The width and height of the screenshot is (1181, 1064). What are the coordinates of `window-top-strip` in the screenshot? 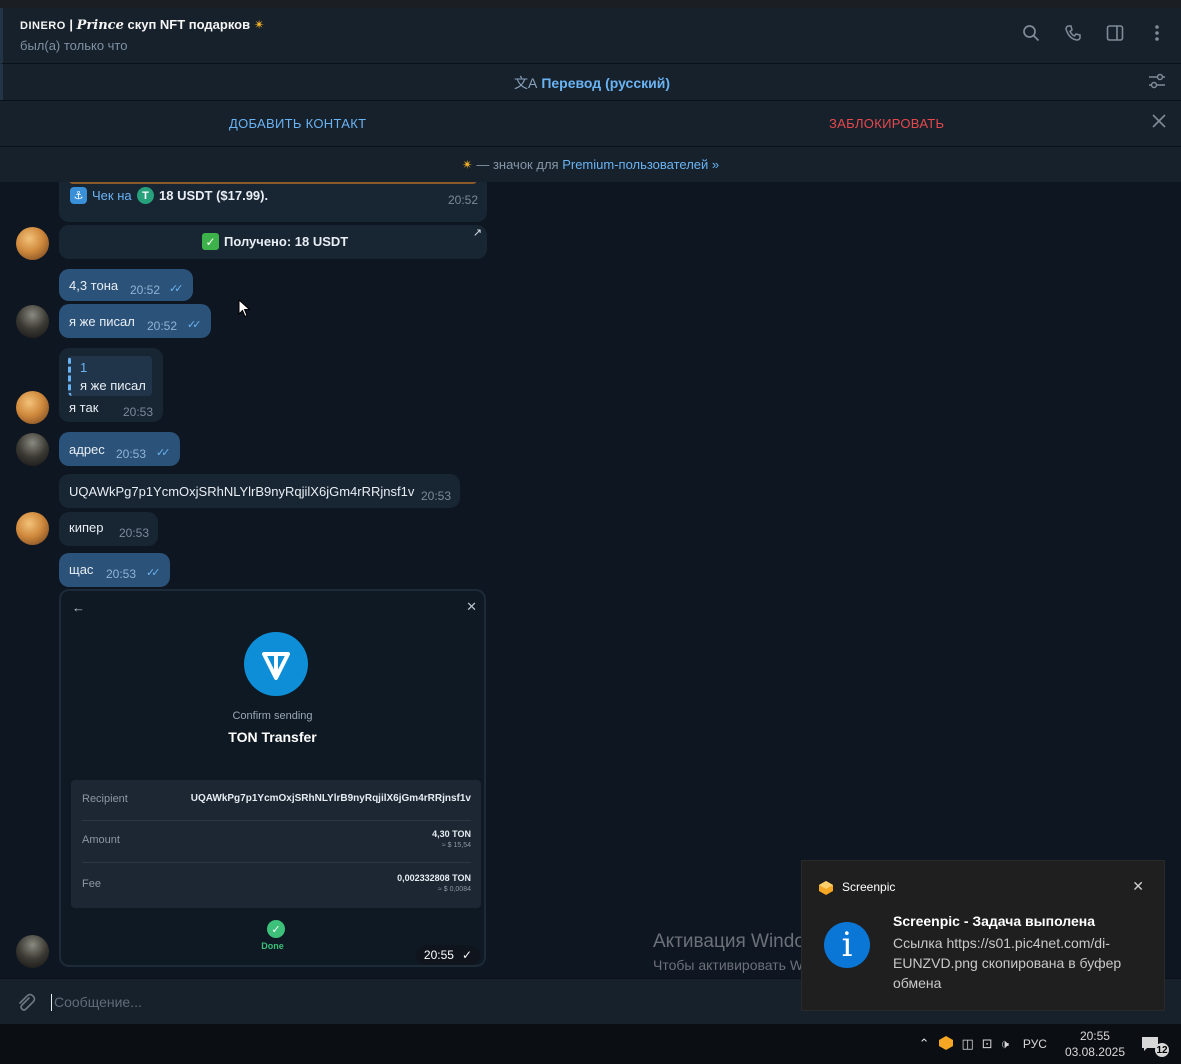 It's located at (590, 4).